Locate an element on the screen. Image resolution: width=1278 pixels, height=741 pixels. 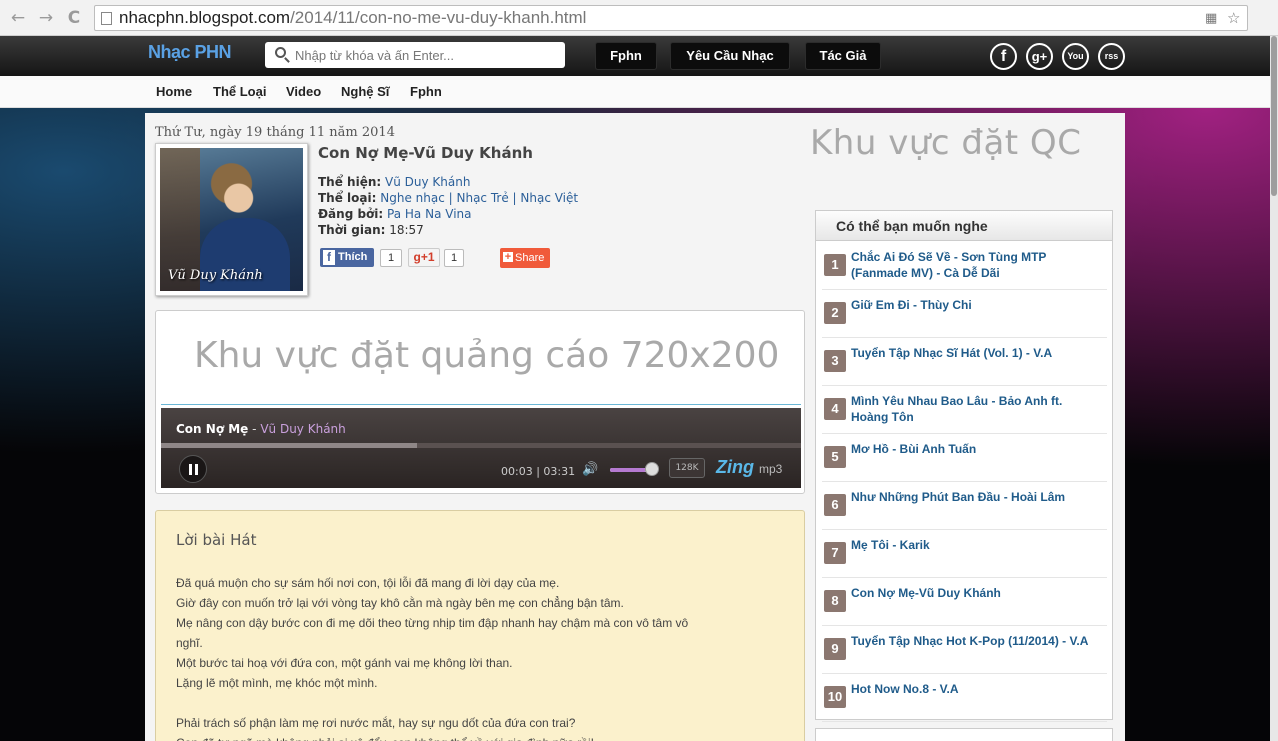
side-ad-placeholder: Khu vực đặt QC is located at coordinates (946, 143).